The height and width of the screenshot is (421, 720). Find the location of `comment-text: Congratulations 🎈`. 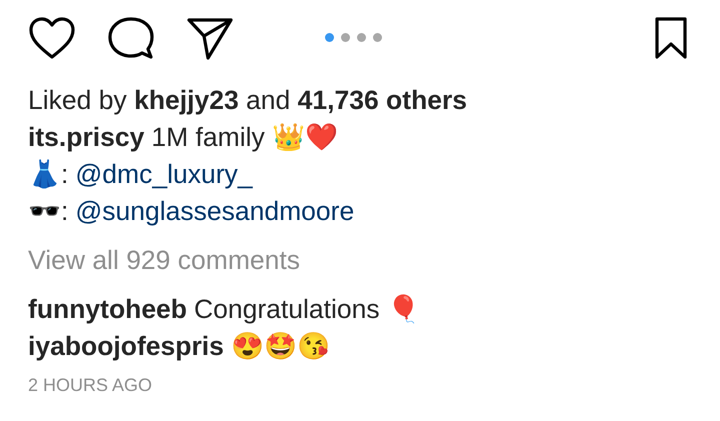

comment-text: Congratulations 🎈 is located at coordinates (307, 309).